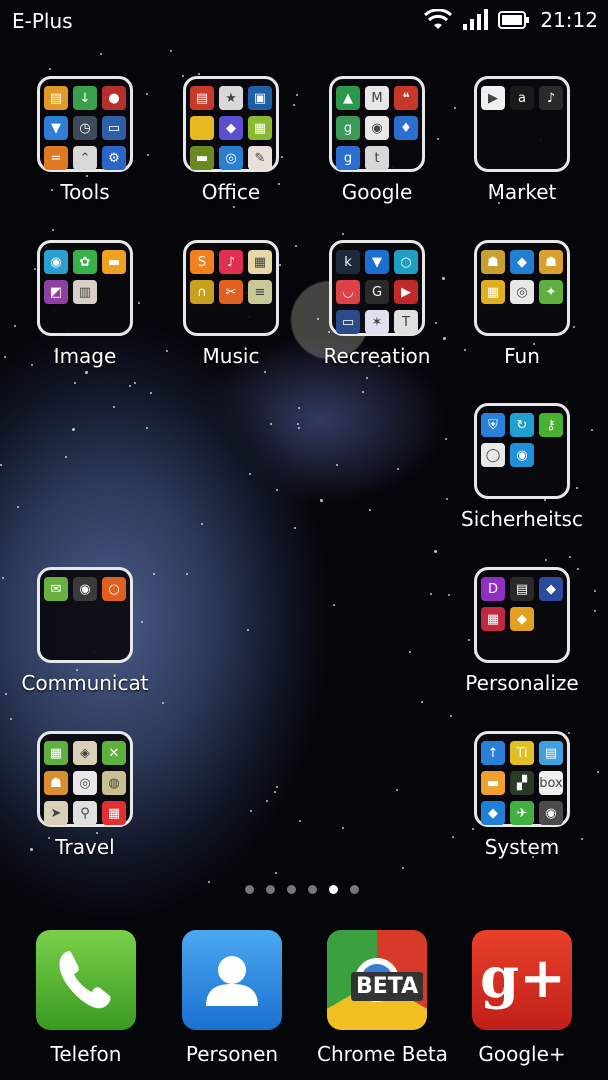 The width and height of the screenshot is (608, 1080). What do you see at coordinates (522, 262) in the screenshot?
I see `game-blue-icon: ◆` at bounding box center [522, 262].